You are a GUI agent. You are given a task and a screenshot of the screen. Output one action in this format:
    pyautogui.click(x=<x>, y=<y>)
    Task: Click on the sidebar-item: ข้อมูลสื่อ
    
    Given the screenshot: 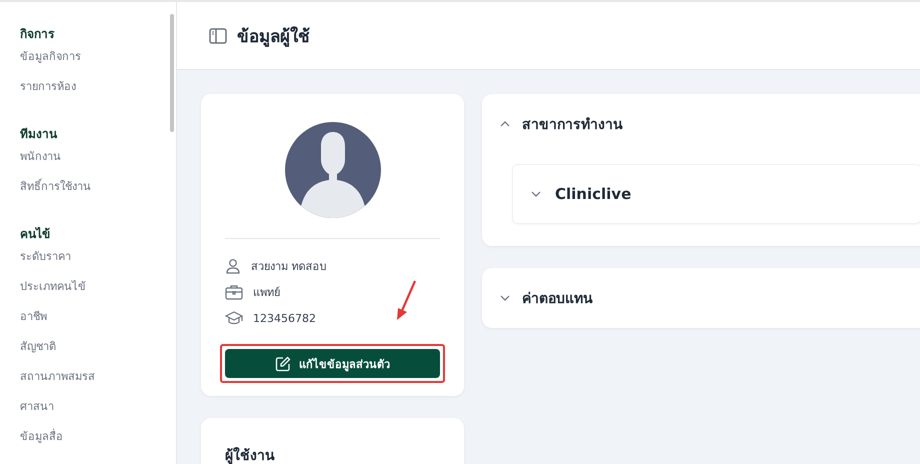 What is the action you would take?
    pyautogui.click(x=98, y=443)
    